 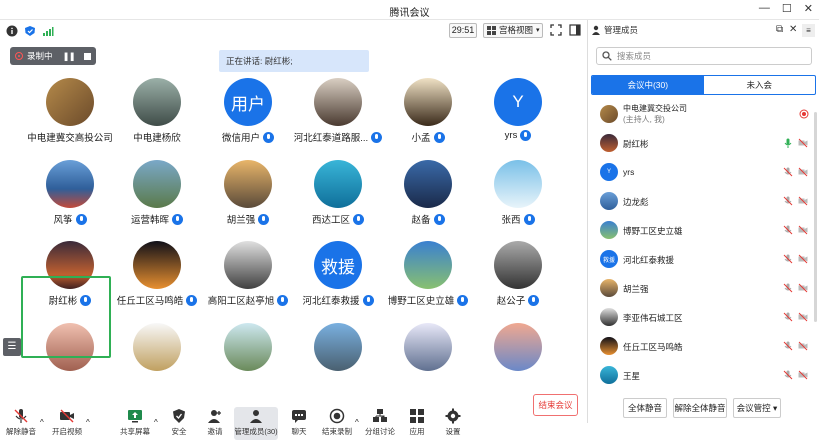 I want to click on participant-tile: 西达工区, so click(x=338, y=195).